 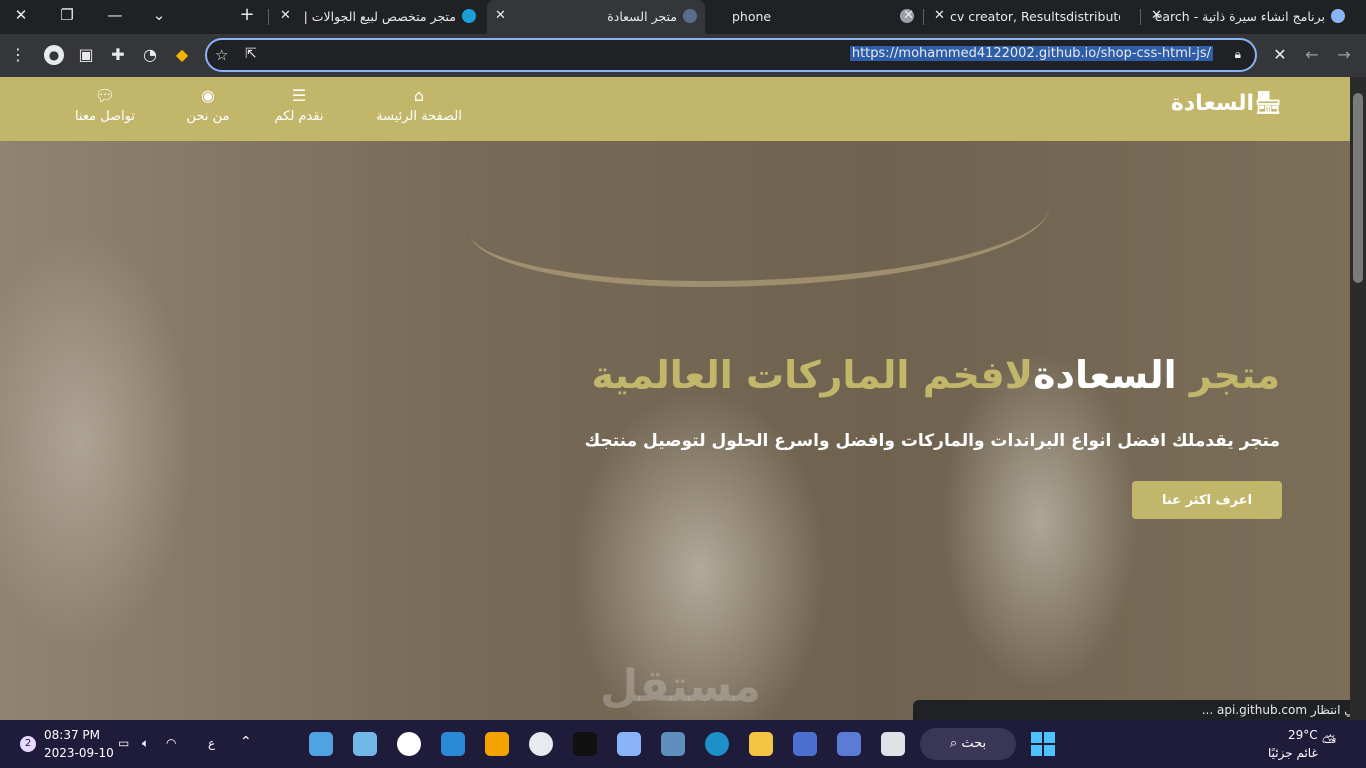 I want to click on volume-icon: 🔈︎, so click(x=145, y=743).